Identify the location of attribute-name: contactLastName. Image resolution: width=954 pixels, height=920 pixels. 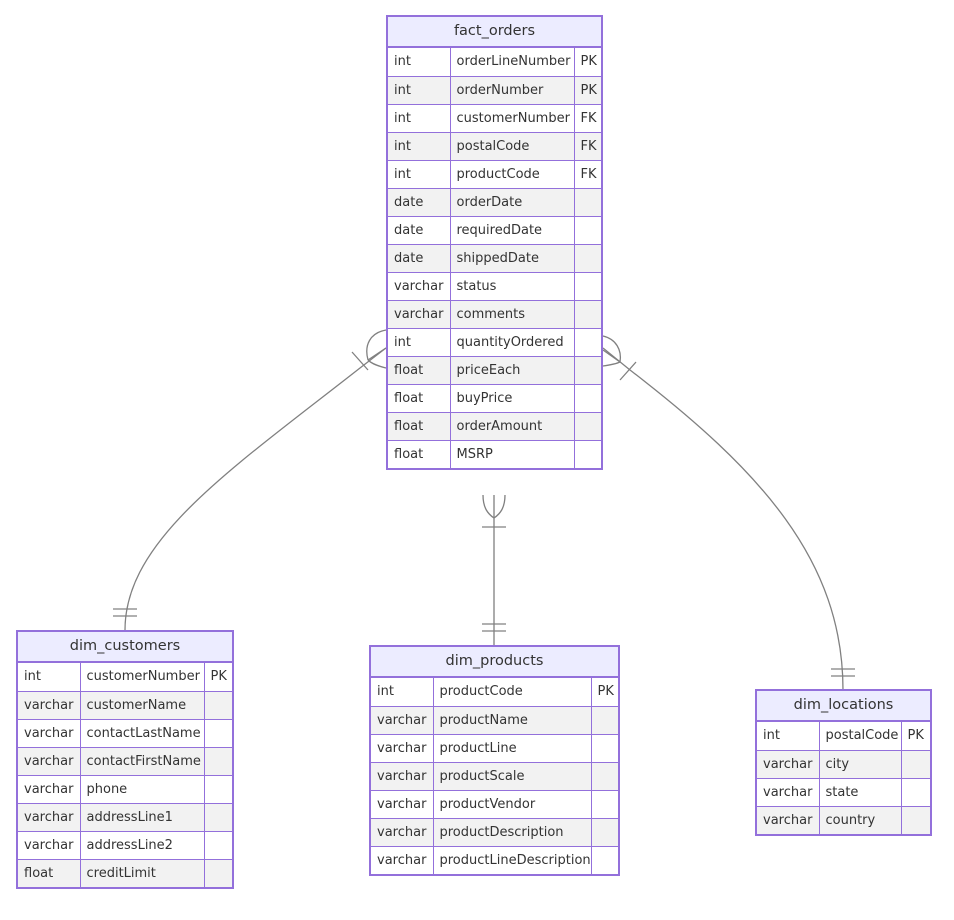
(142, 733).